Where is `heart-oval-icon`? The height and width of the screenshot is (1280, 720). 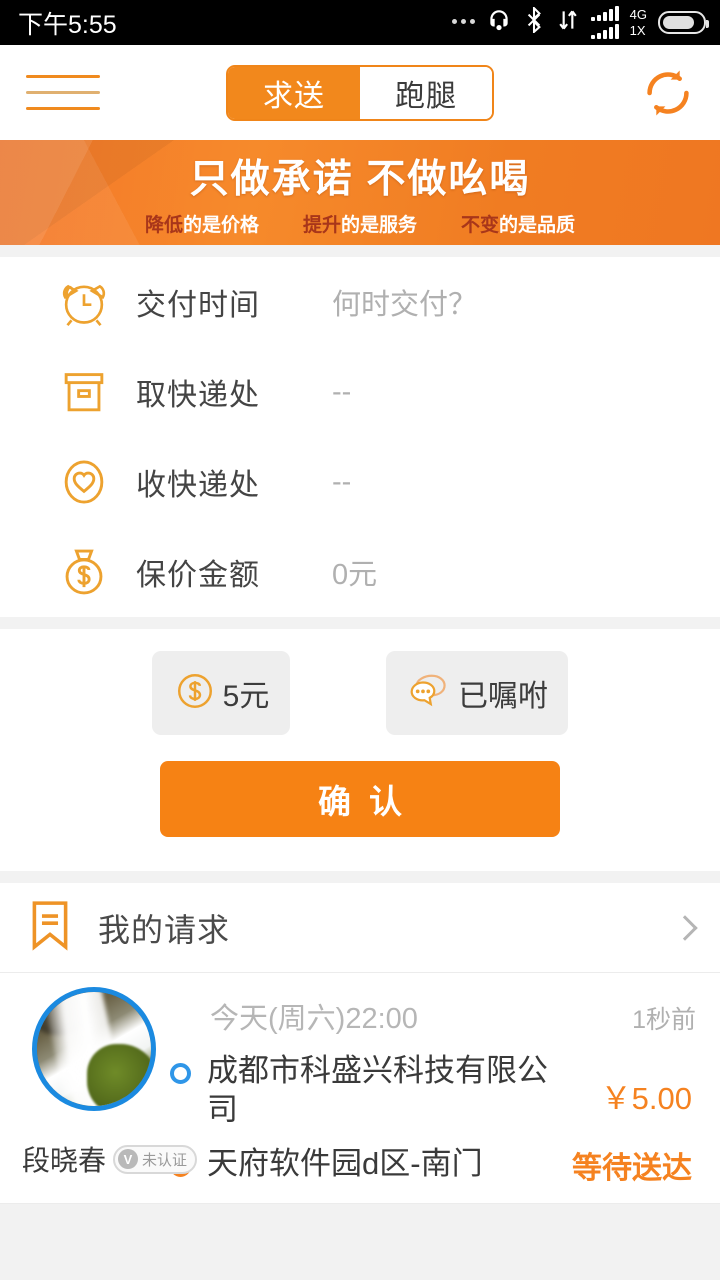 heart-oval-icon is located at coordinates (84, 482).